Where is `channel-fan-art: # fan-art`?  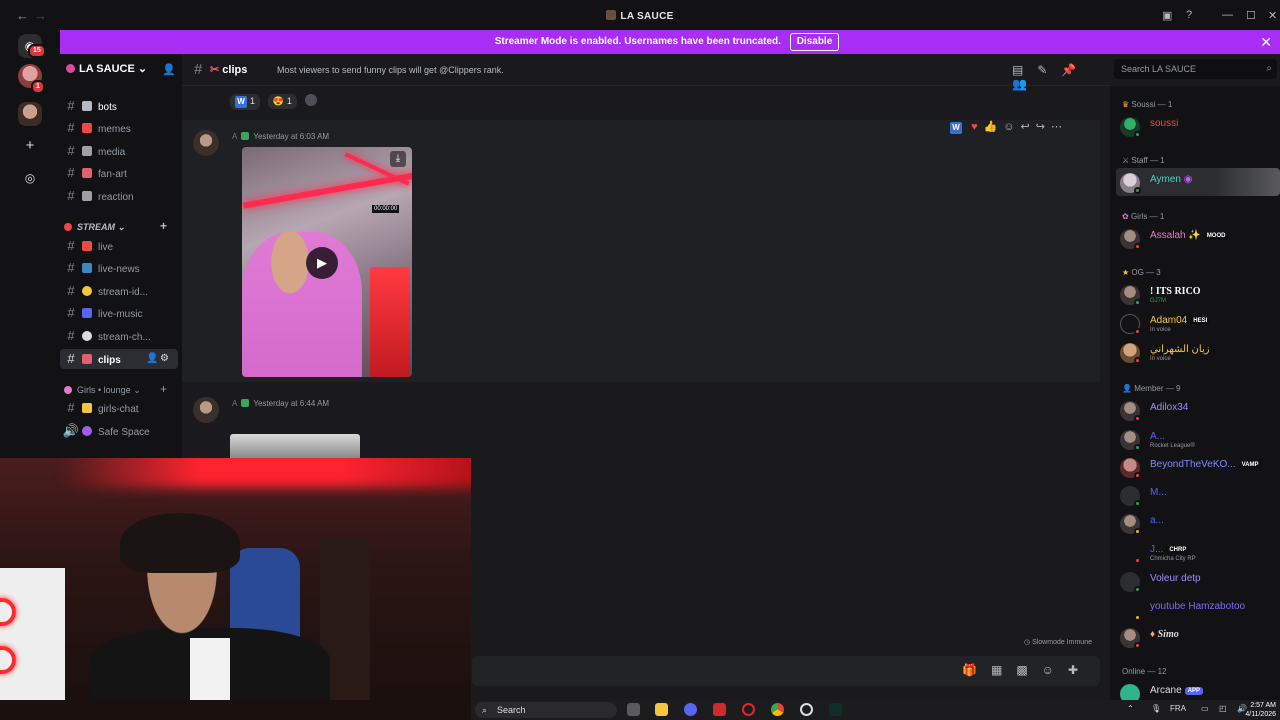 channel-fan-art: # fan-art is located at coordinates (121, 173).